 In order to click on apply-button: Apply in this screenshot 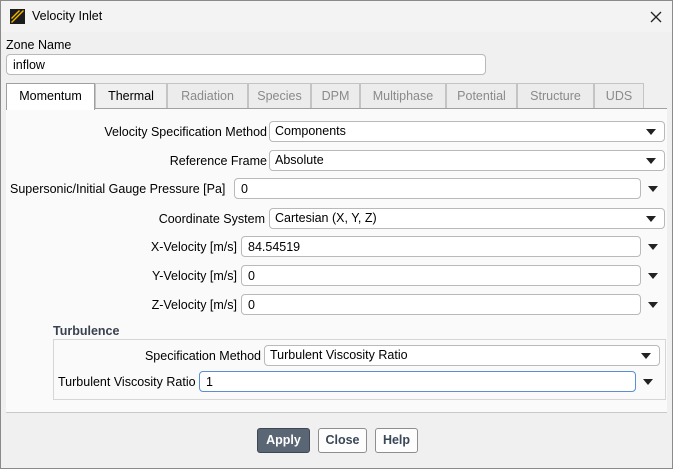, I will do `click(283, 440)`.